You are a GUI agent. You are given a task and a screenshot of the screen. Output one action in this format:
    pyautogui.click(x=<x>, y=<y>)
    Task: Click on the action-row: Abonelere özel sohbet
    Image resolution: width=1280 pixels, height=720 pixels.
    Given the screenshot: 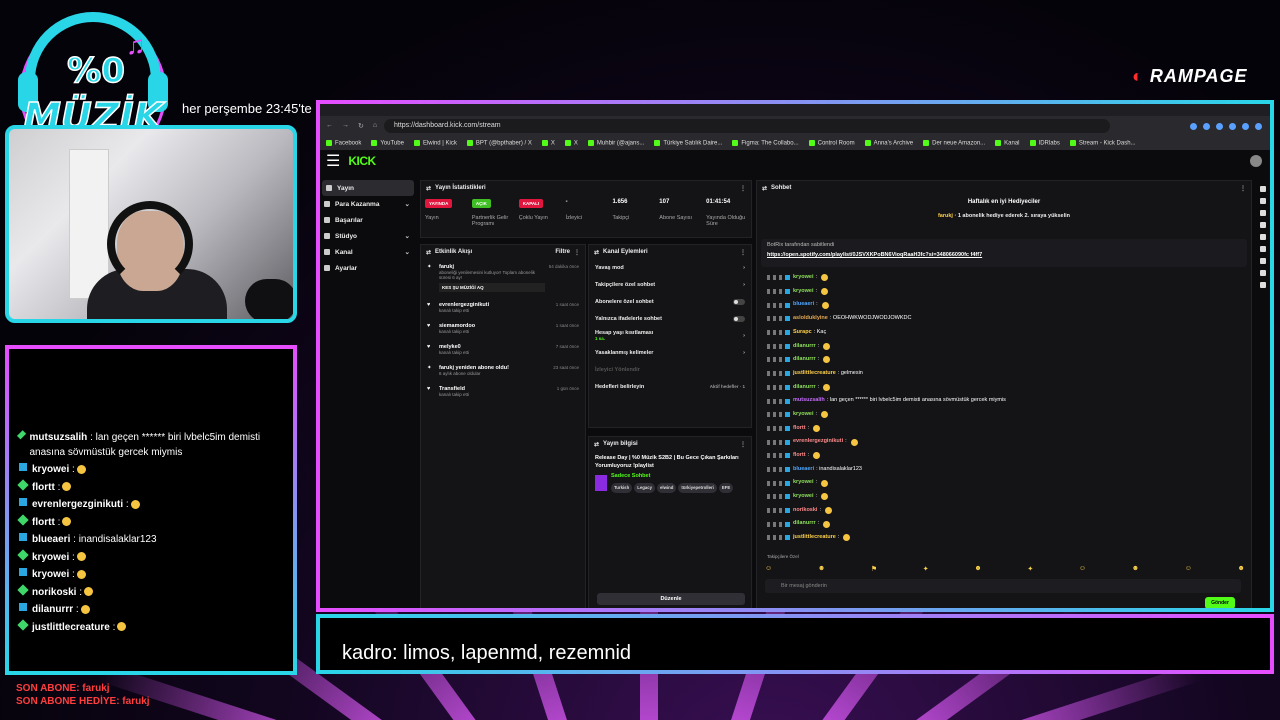 What is the action you would take?
    pyautogui.click(x=670, y=301)
    